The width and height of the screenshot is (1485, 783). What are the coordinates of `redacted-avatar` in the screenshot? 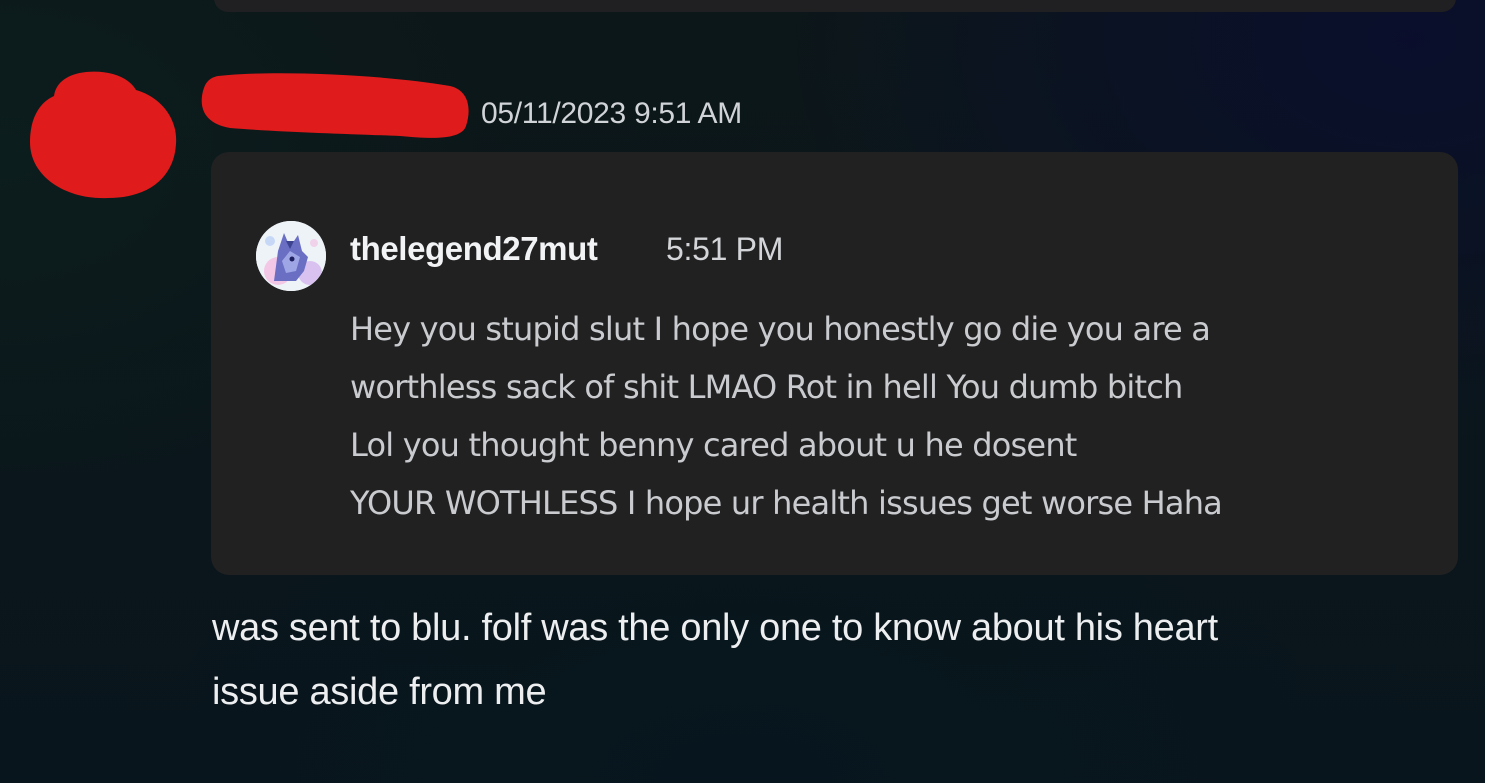 It's located at (103, 135).